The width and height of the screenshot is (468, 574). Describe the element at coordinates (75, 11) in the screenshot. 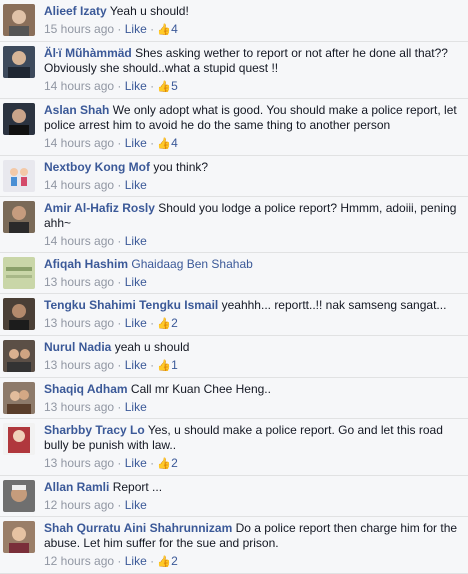

I see `comment-author-link: Alieef Izaty` at that location.